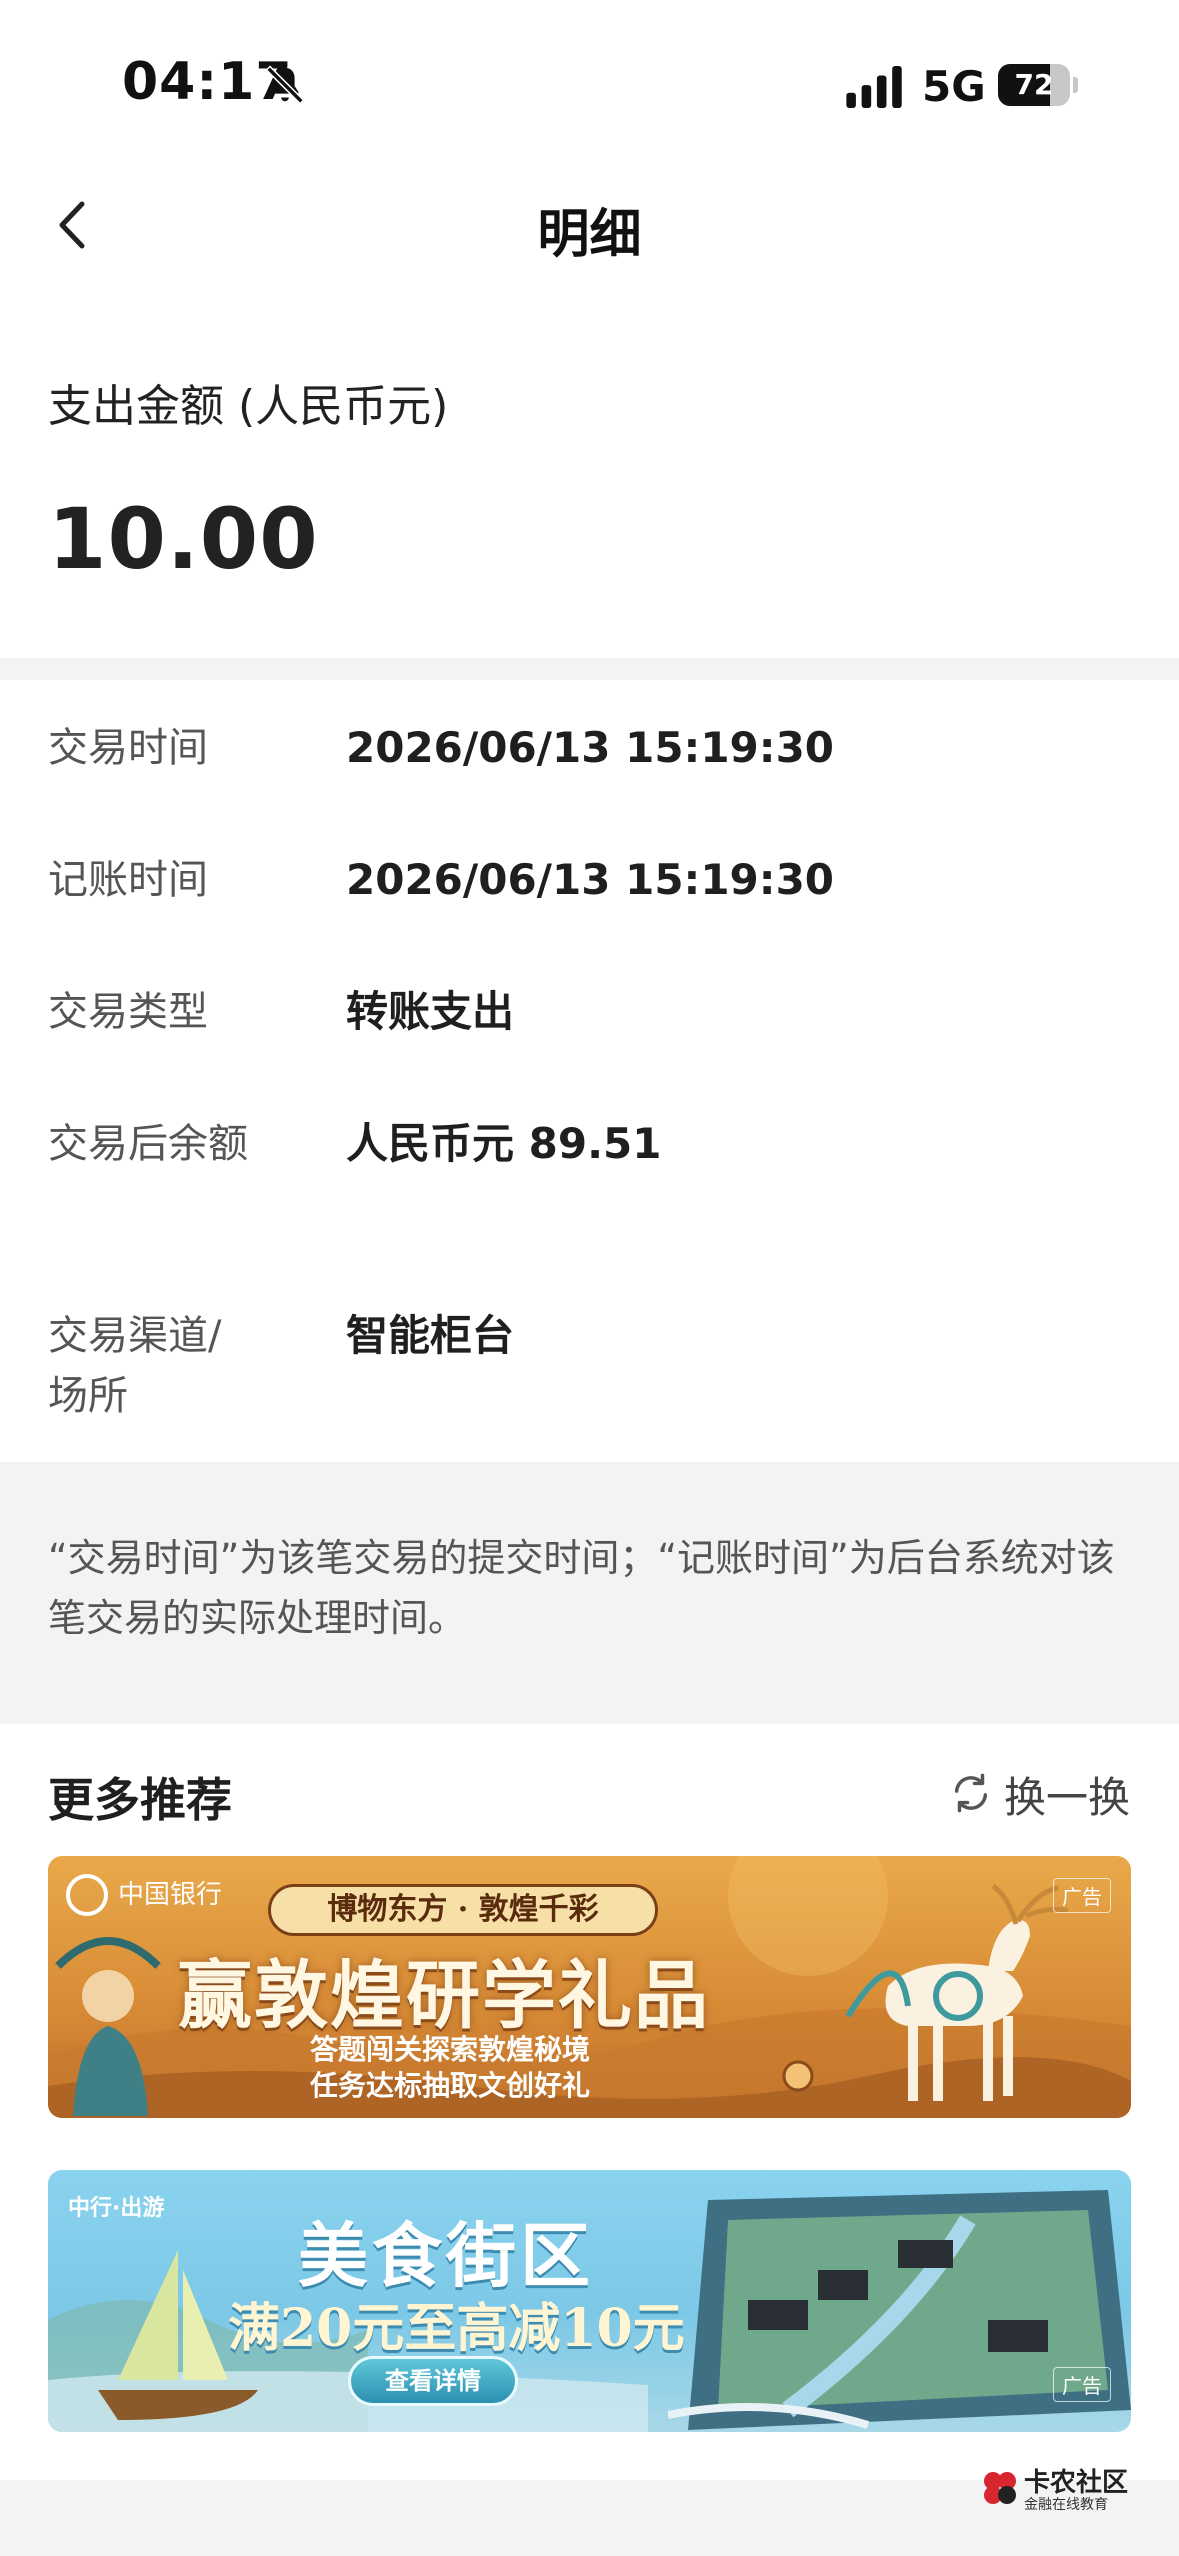  What do you see at coordinates (285, 85) in the screenshot?
I see `bell-muted-icon` at bounding box center [285, 85].